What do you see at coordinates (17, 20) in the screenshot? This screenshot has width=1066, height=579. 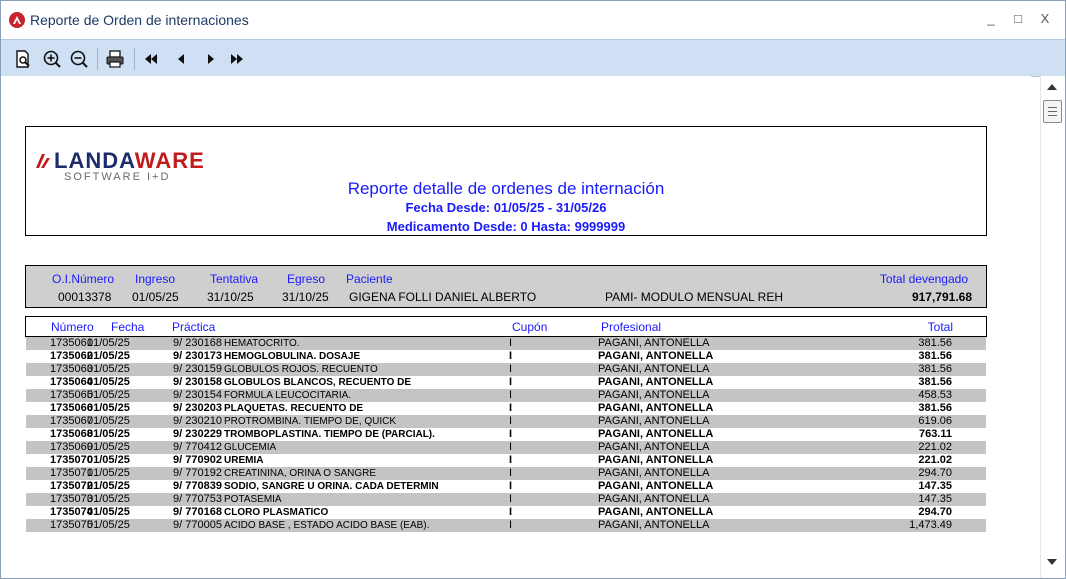 I see `app-logo-icon` at bounding box center [17, 20].